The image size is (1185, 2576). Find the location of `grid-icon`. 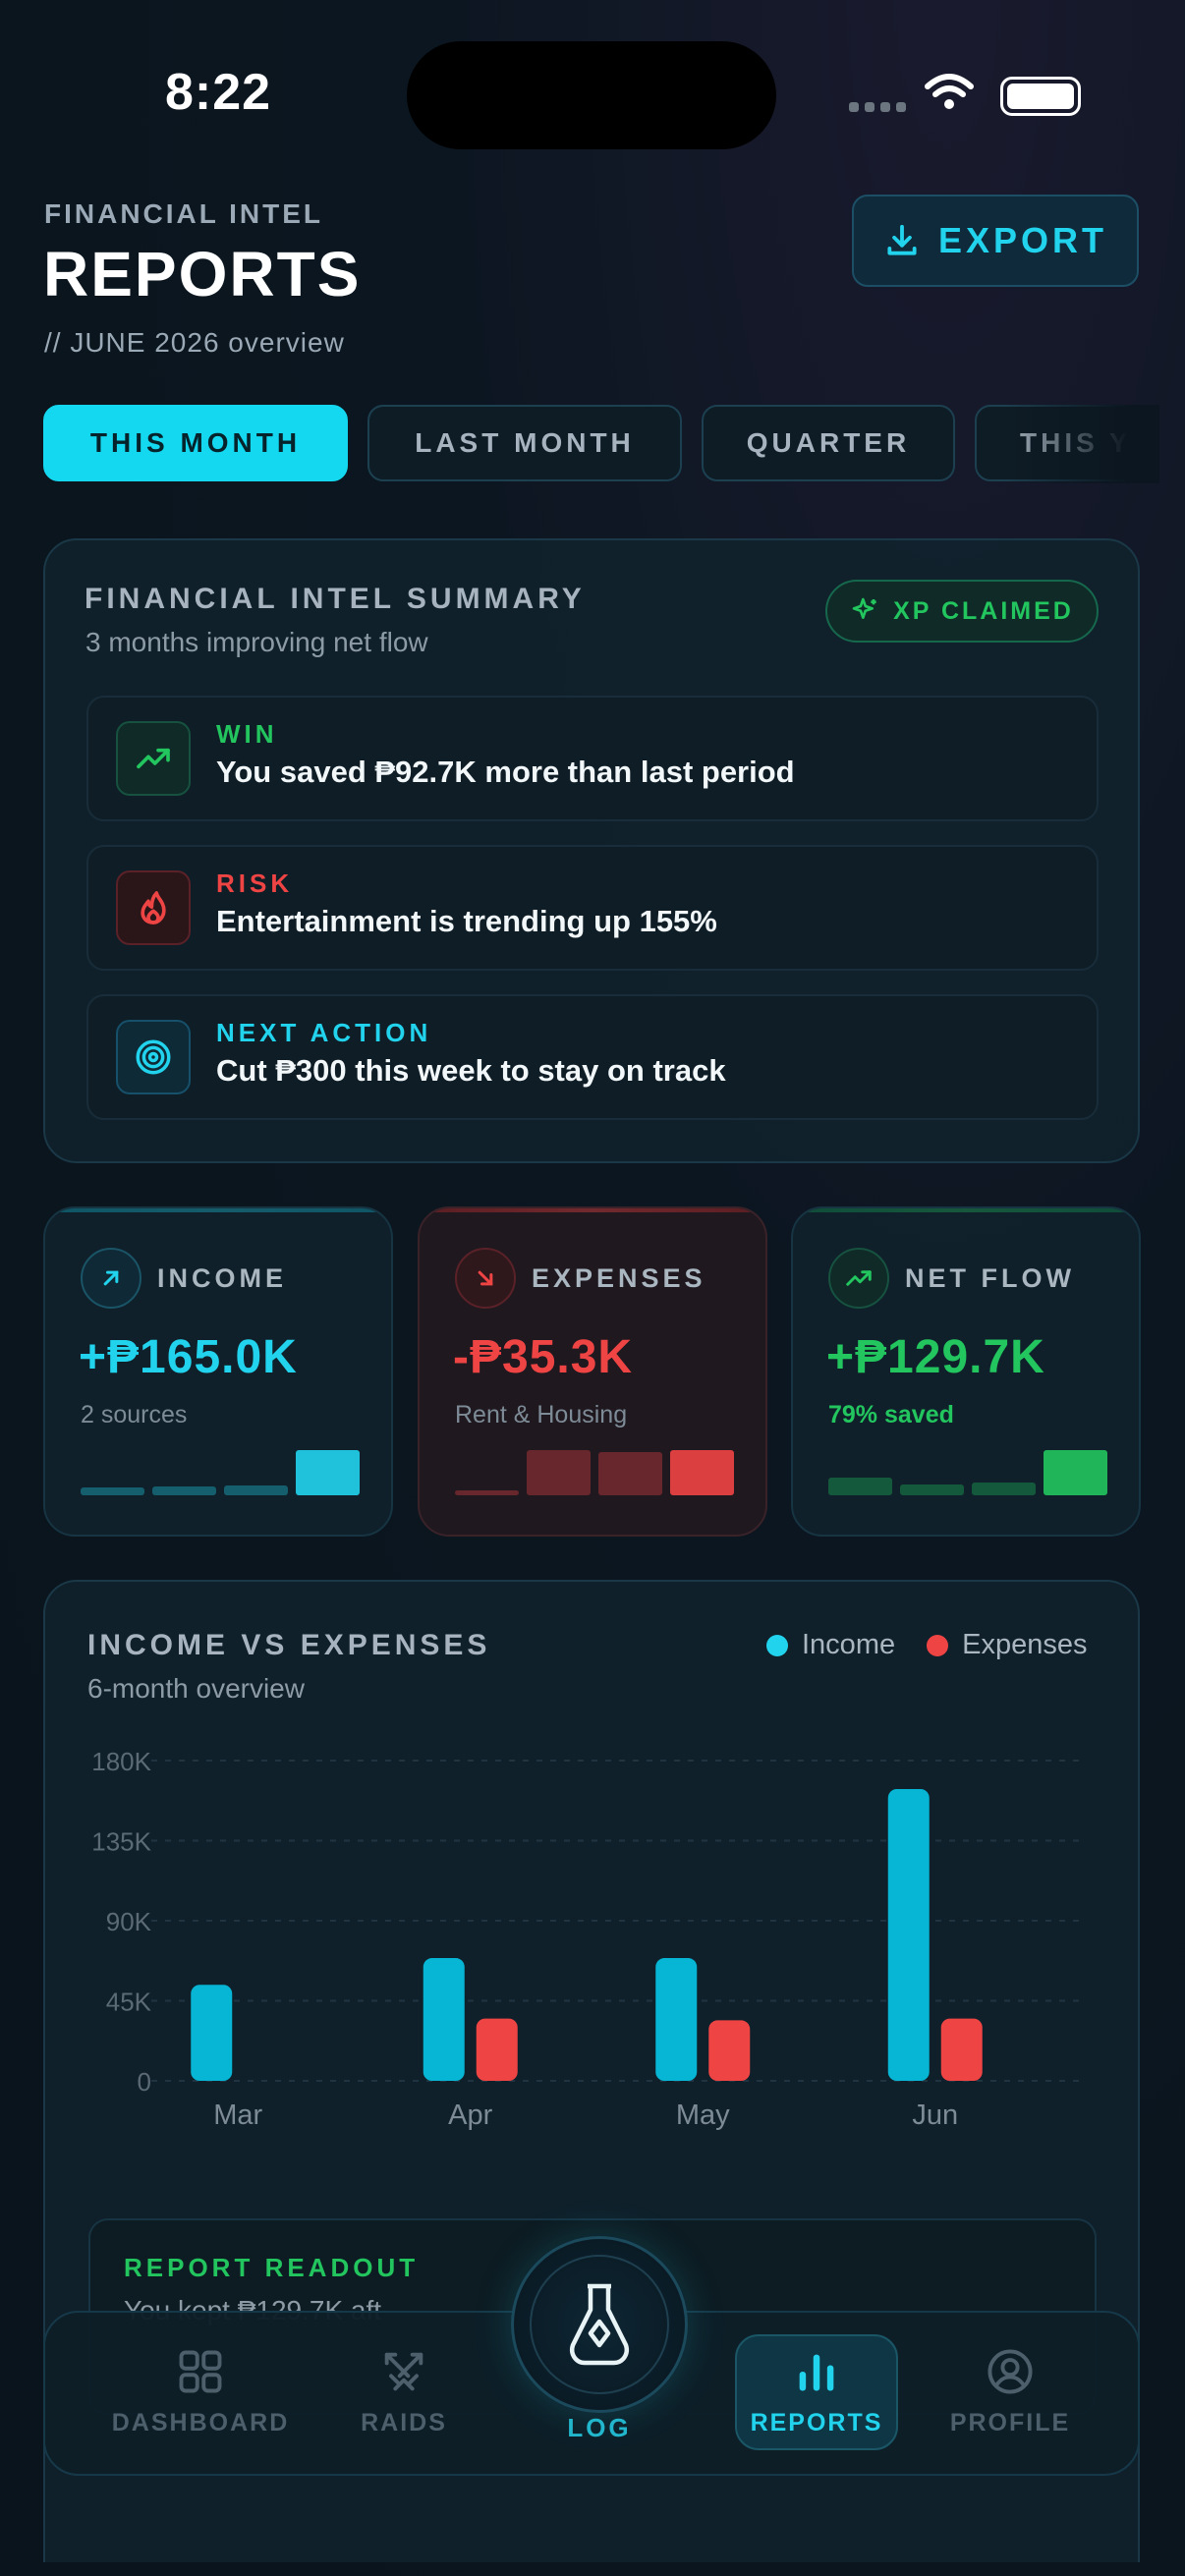

grid-icon is located at coordinates (200, 2371).